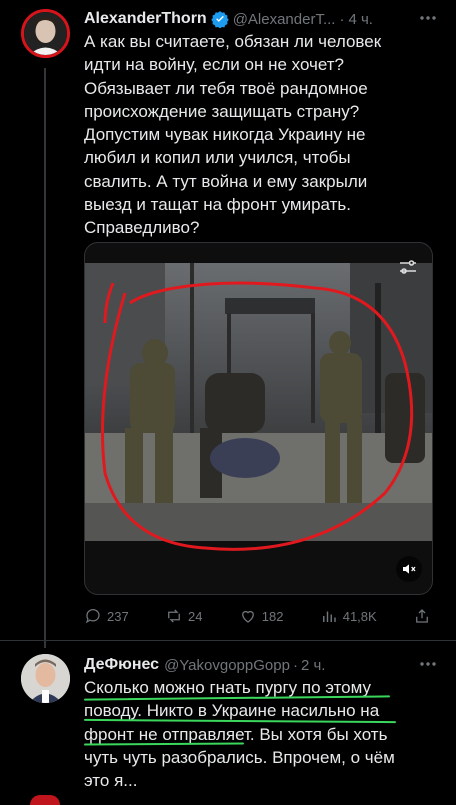  I want to click on divider, so click(228, 640).